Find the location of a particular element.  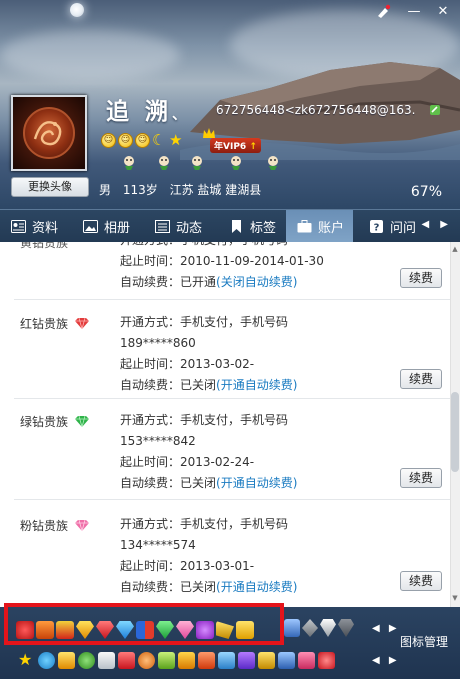

time-range: 起止时间：2013-02-24- is located at coordinates (187, 462).